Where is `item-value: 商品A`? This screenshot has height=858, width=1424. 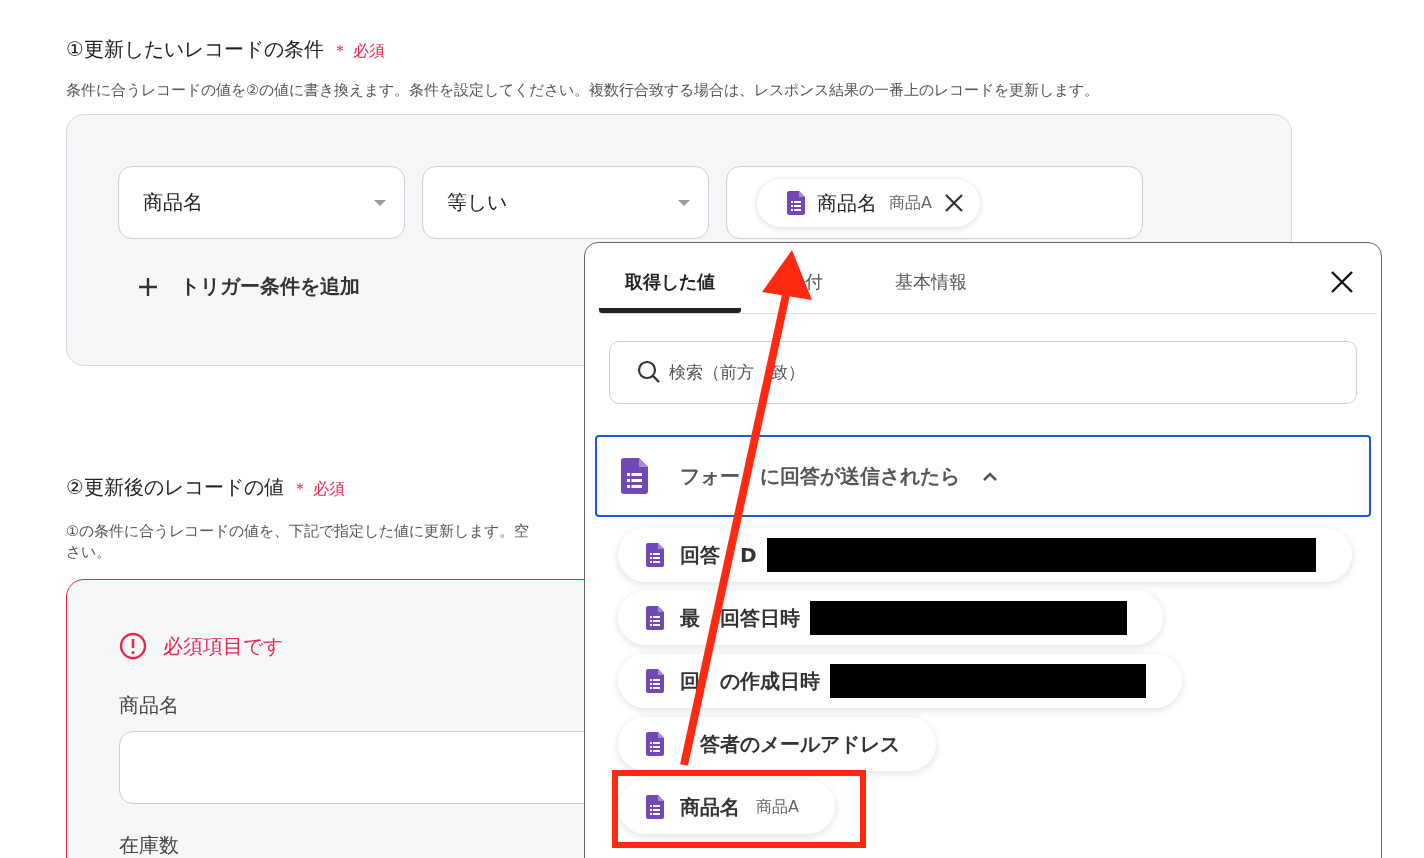 item-value: 商品A is located at coordinates (777, 807).